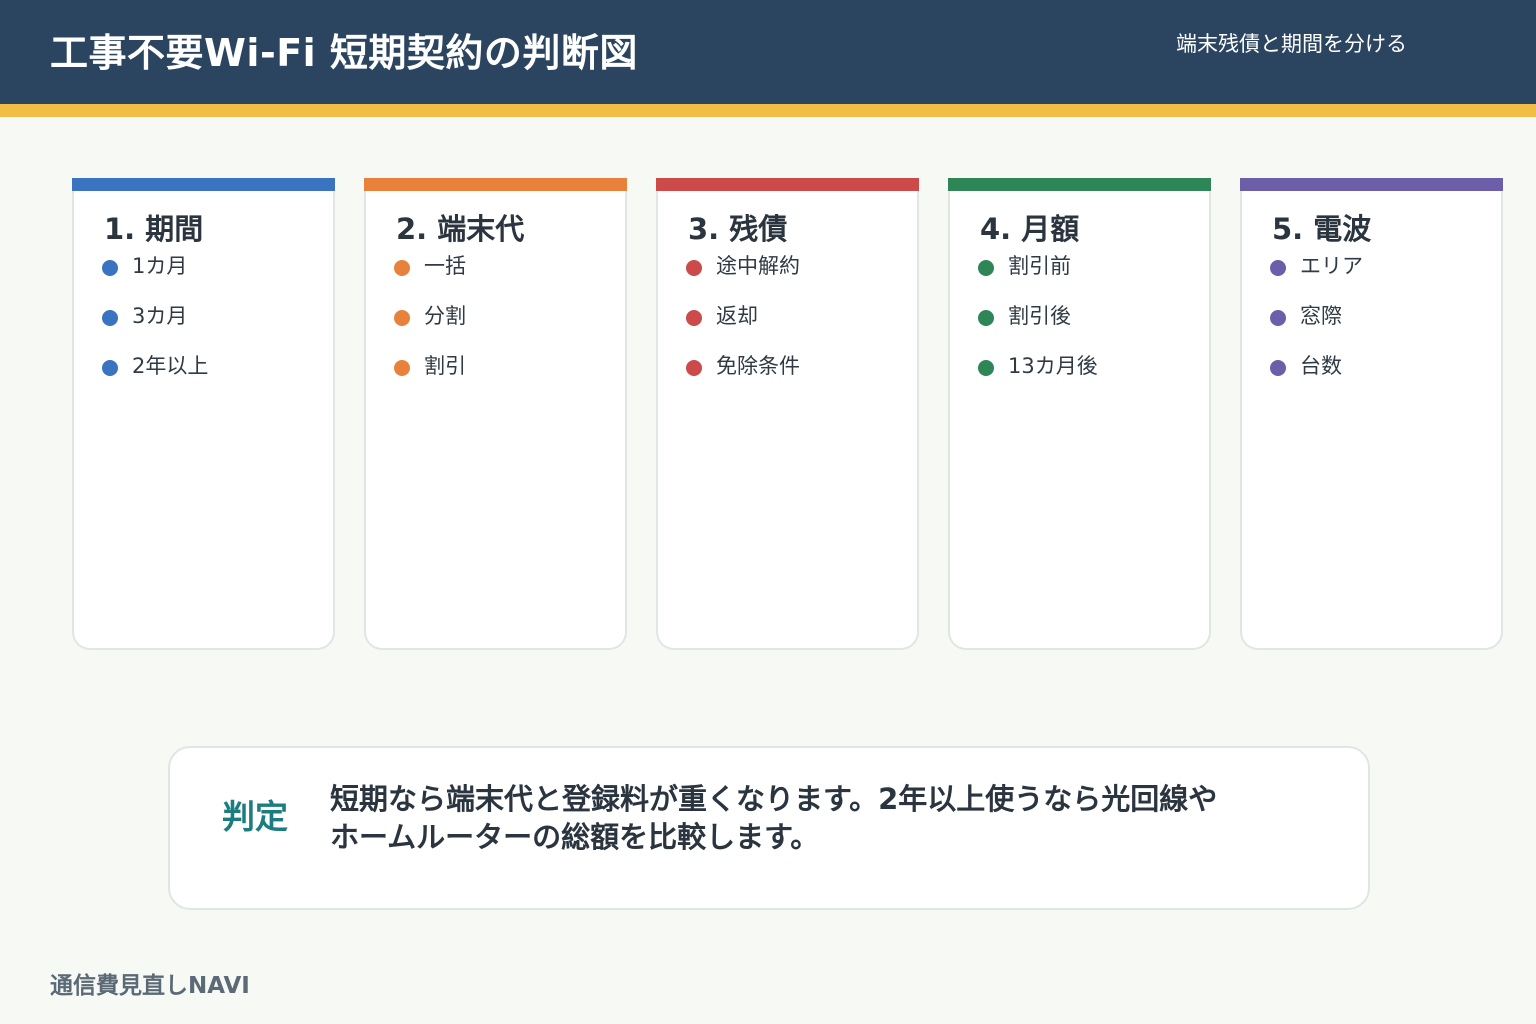 Image resolution: width=1536 pixels, height=1024 pixels. Describe the element at coordinates (737, 316) in the screenshot. I see `card-item-label: 返却` at that location.